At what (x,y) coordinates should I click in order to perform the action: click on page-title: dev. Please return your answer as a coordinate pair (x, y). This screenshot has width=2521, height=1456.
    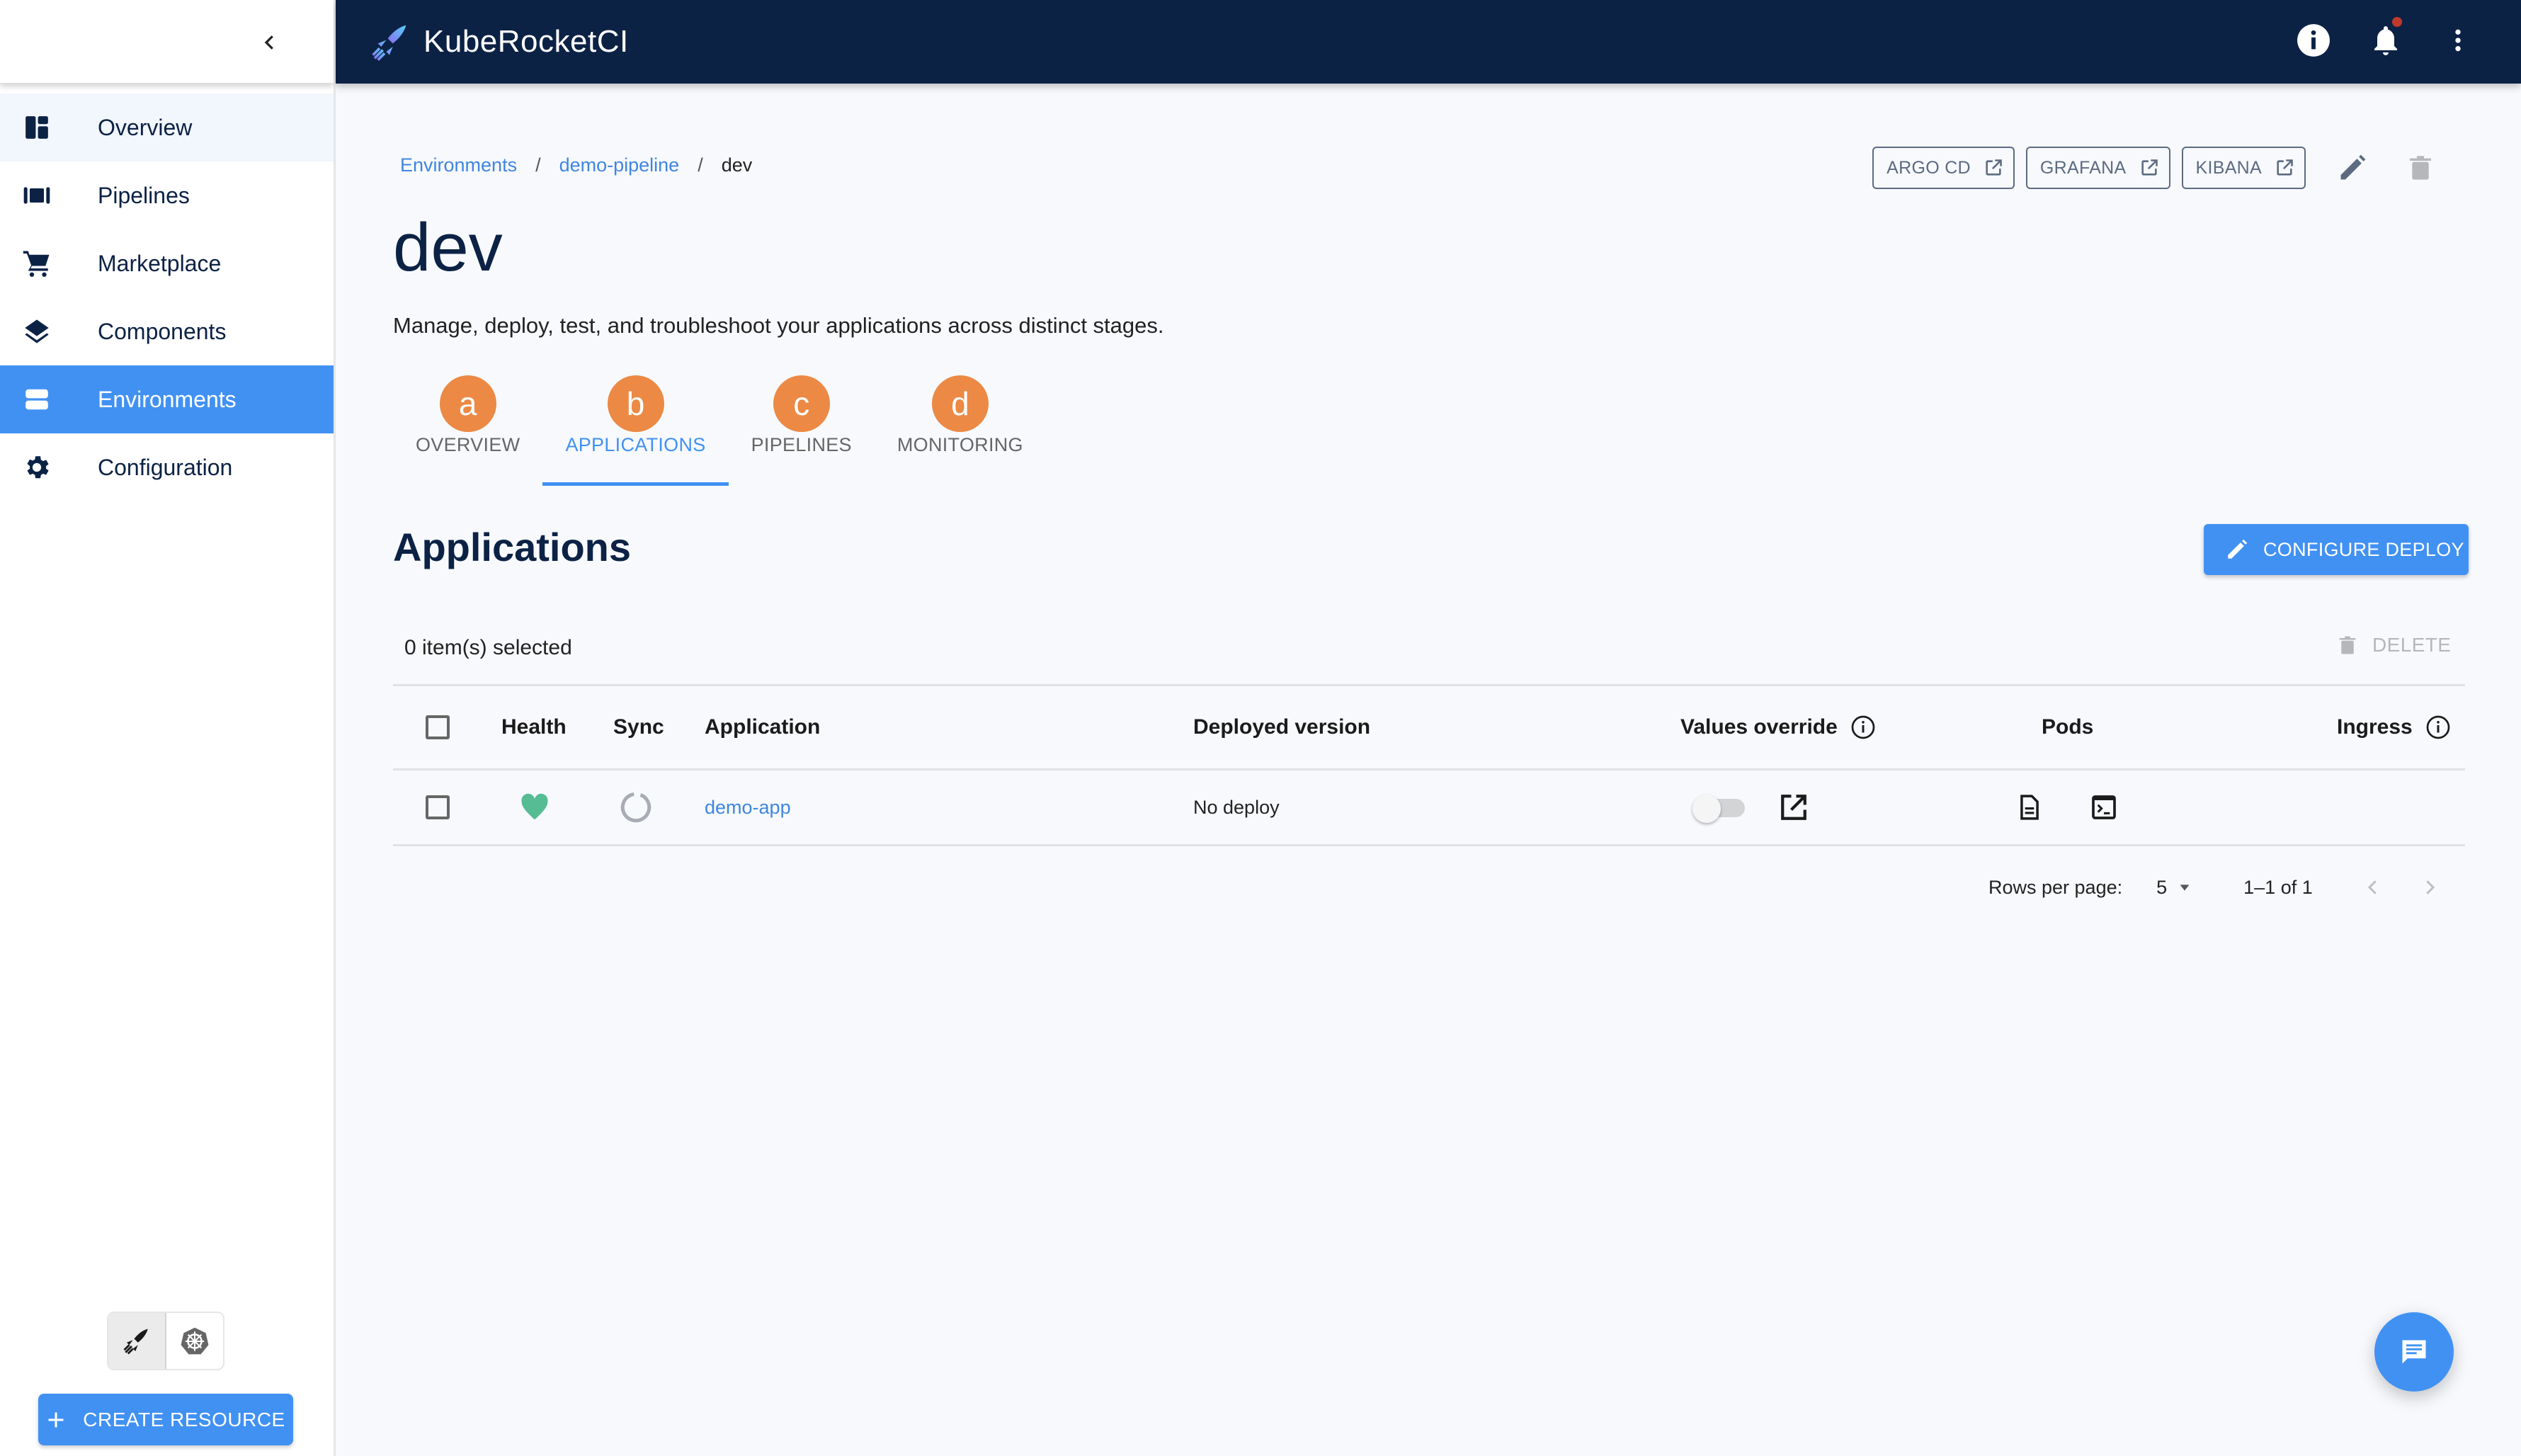
    Looking at the image, I should click on (448, 248).